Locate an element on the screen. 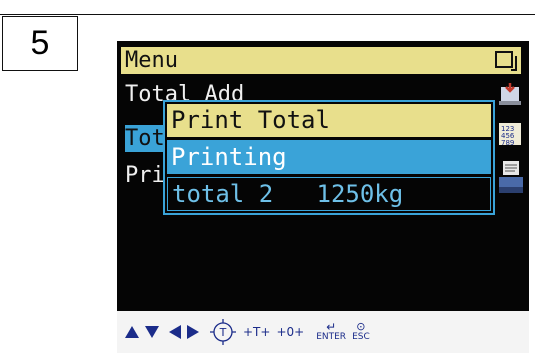 The width and height of the screenshot is (535, 353). zero-key: +0+ is located at coordinates (290, 332).